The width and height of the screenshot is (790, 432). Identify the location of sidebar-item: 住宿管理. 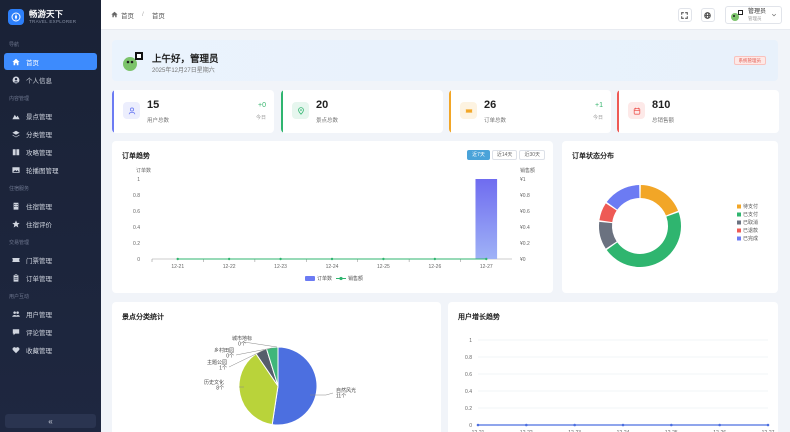
(50, 205).